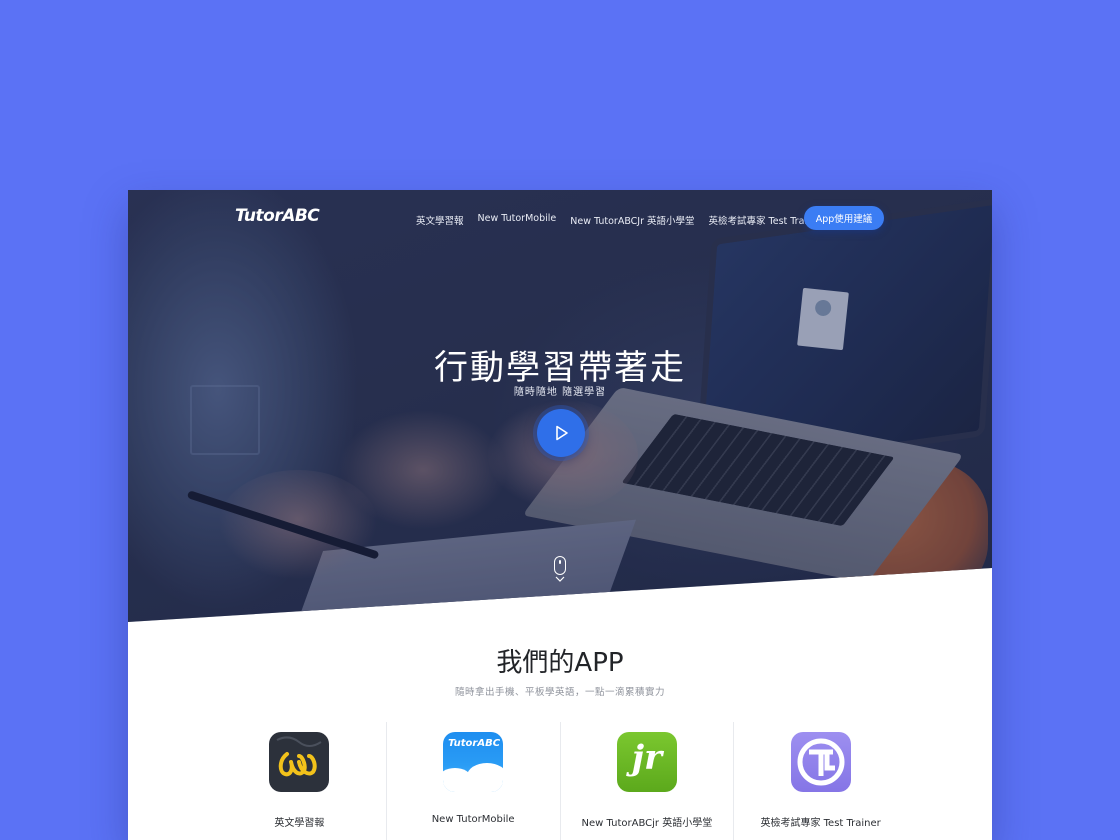 The image size is (1120, 840). Describe the element at coordinates (517, 220) in the screenshot. I see `nav-link-tutormobile: New TutorMobile` at that location.